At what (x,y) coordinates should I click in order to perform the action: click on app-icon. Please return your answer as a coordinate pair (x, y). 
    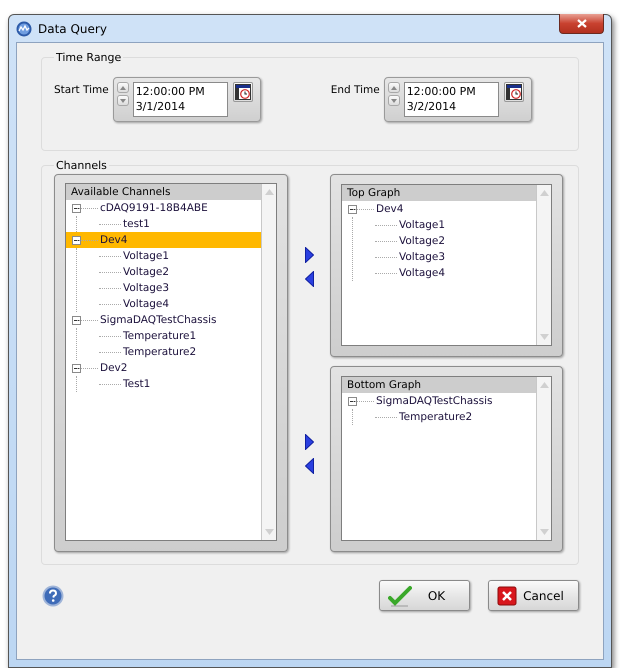
    Looking at the image, I should click on (24, 28).